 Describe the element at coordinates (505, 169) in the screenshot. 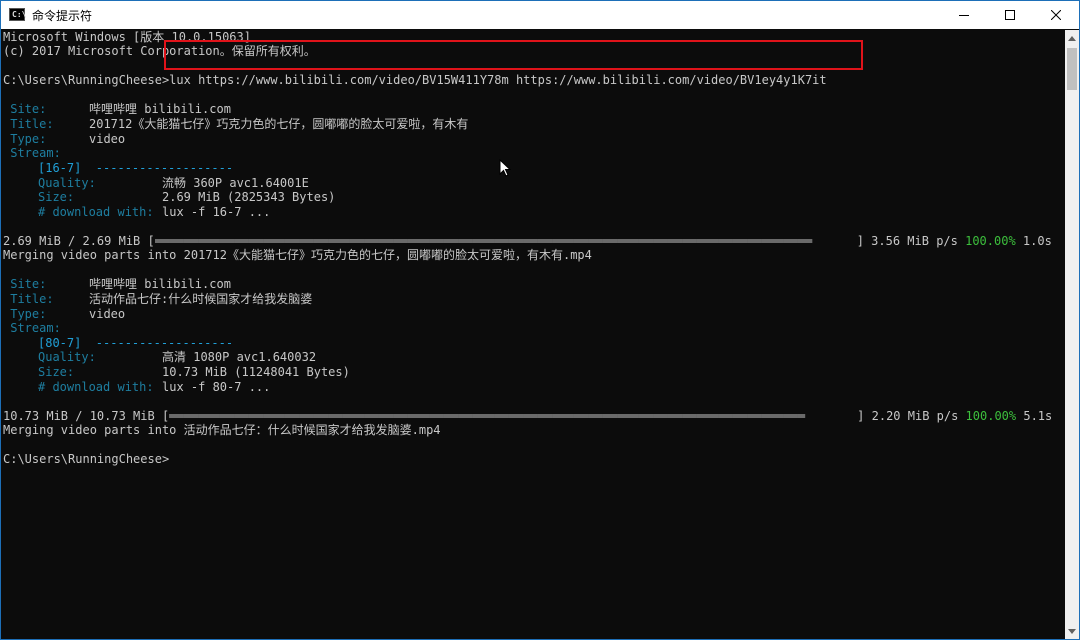

I see `mouse-pointer-icon` at that location.